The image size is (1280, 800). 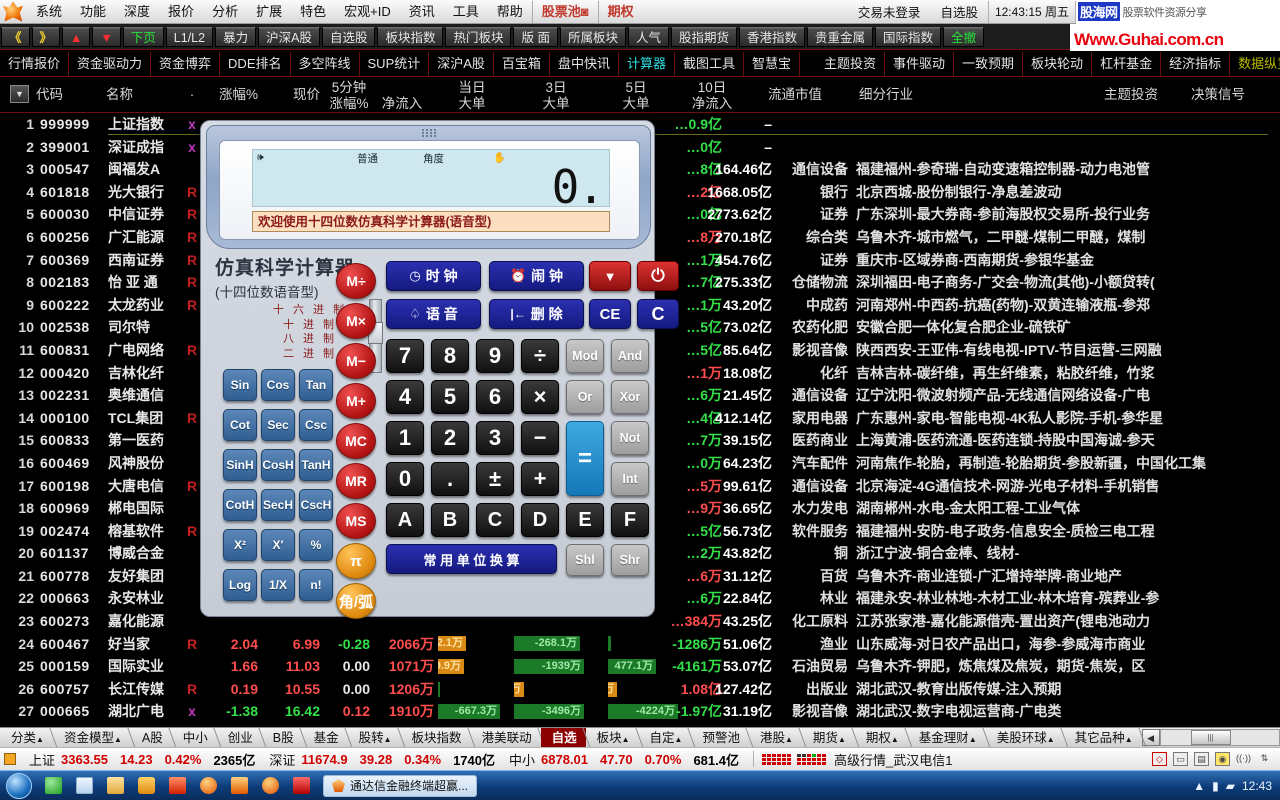 I want to click on t2-intraday-news: 盘中快讯, so click(x=584, y=63).